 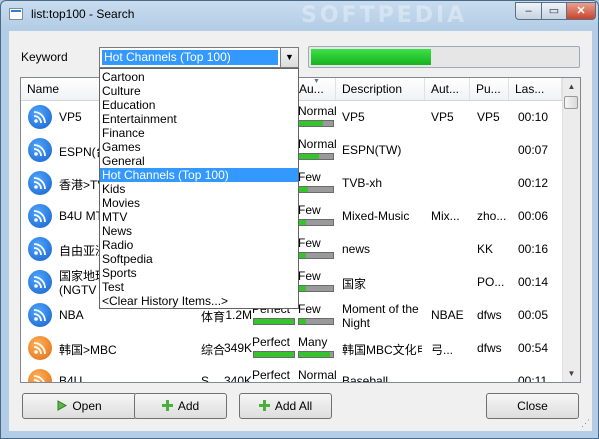 What do you see at coordinates (365, 378) in the screenshot?
I see `channel-description: Baseball` at bounding box center [365, 378].